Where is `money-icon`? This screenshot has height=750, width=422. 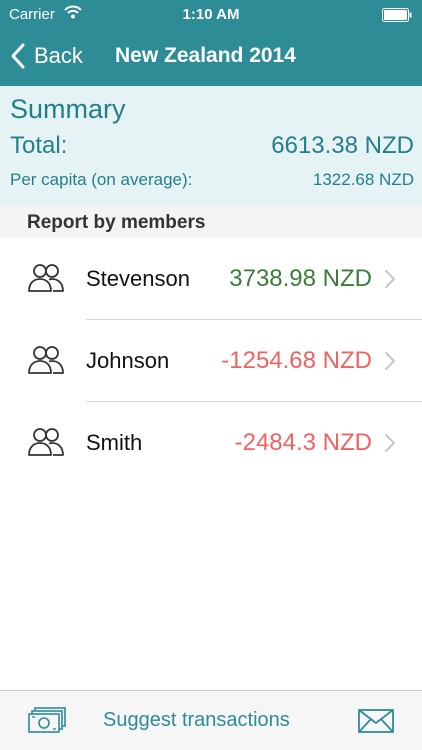
money-icon is located at coordinates (47, 721).